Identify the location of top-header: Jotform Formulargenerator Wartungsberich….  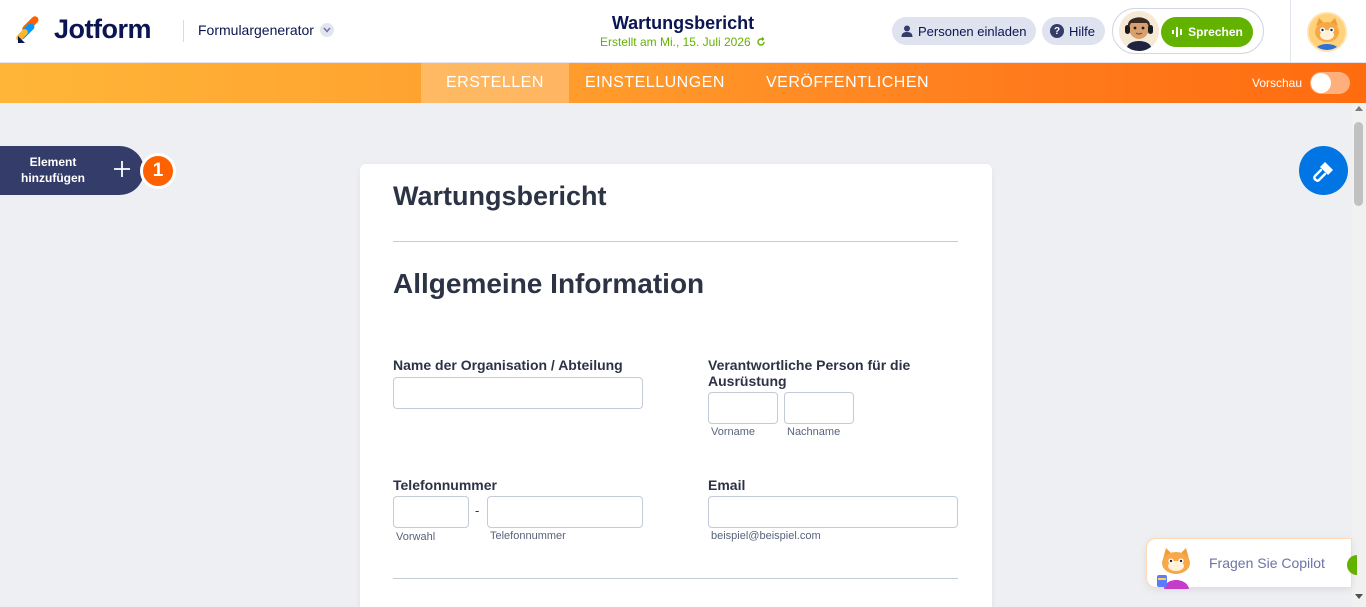
(683, 31).